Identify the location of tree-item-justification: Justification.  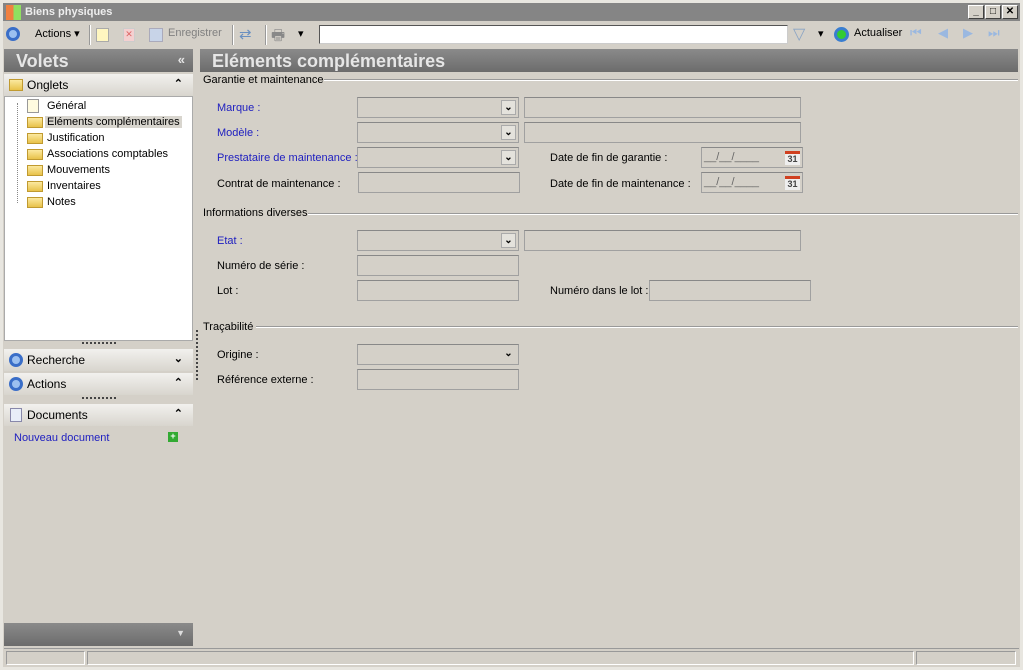
(75, 138).